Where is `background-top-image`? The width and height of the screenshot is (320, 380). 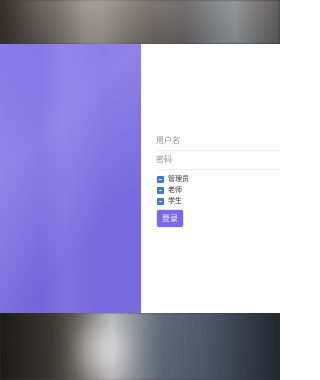
background-top-image is located at coordinates (140, 22).